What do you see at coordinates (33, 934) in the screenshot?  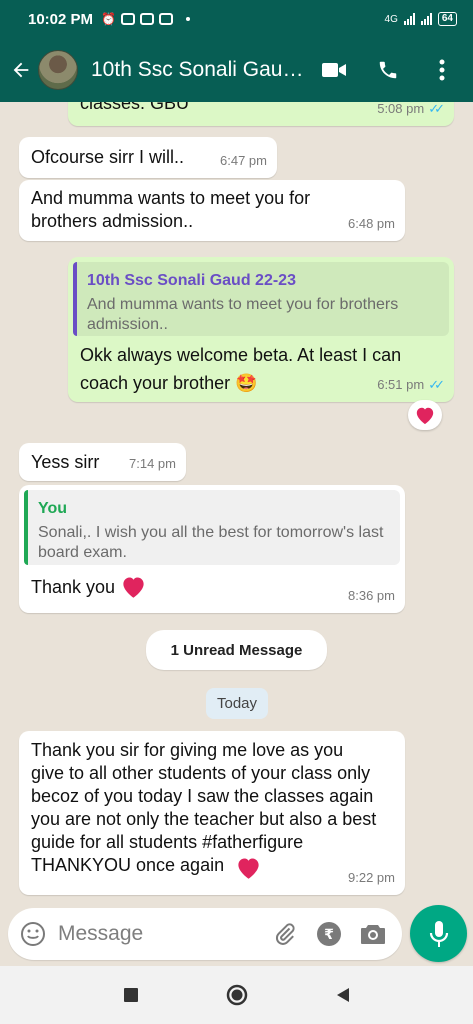 I see `emoji-icon` at bounding box center [33, 934].